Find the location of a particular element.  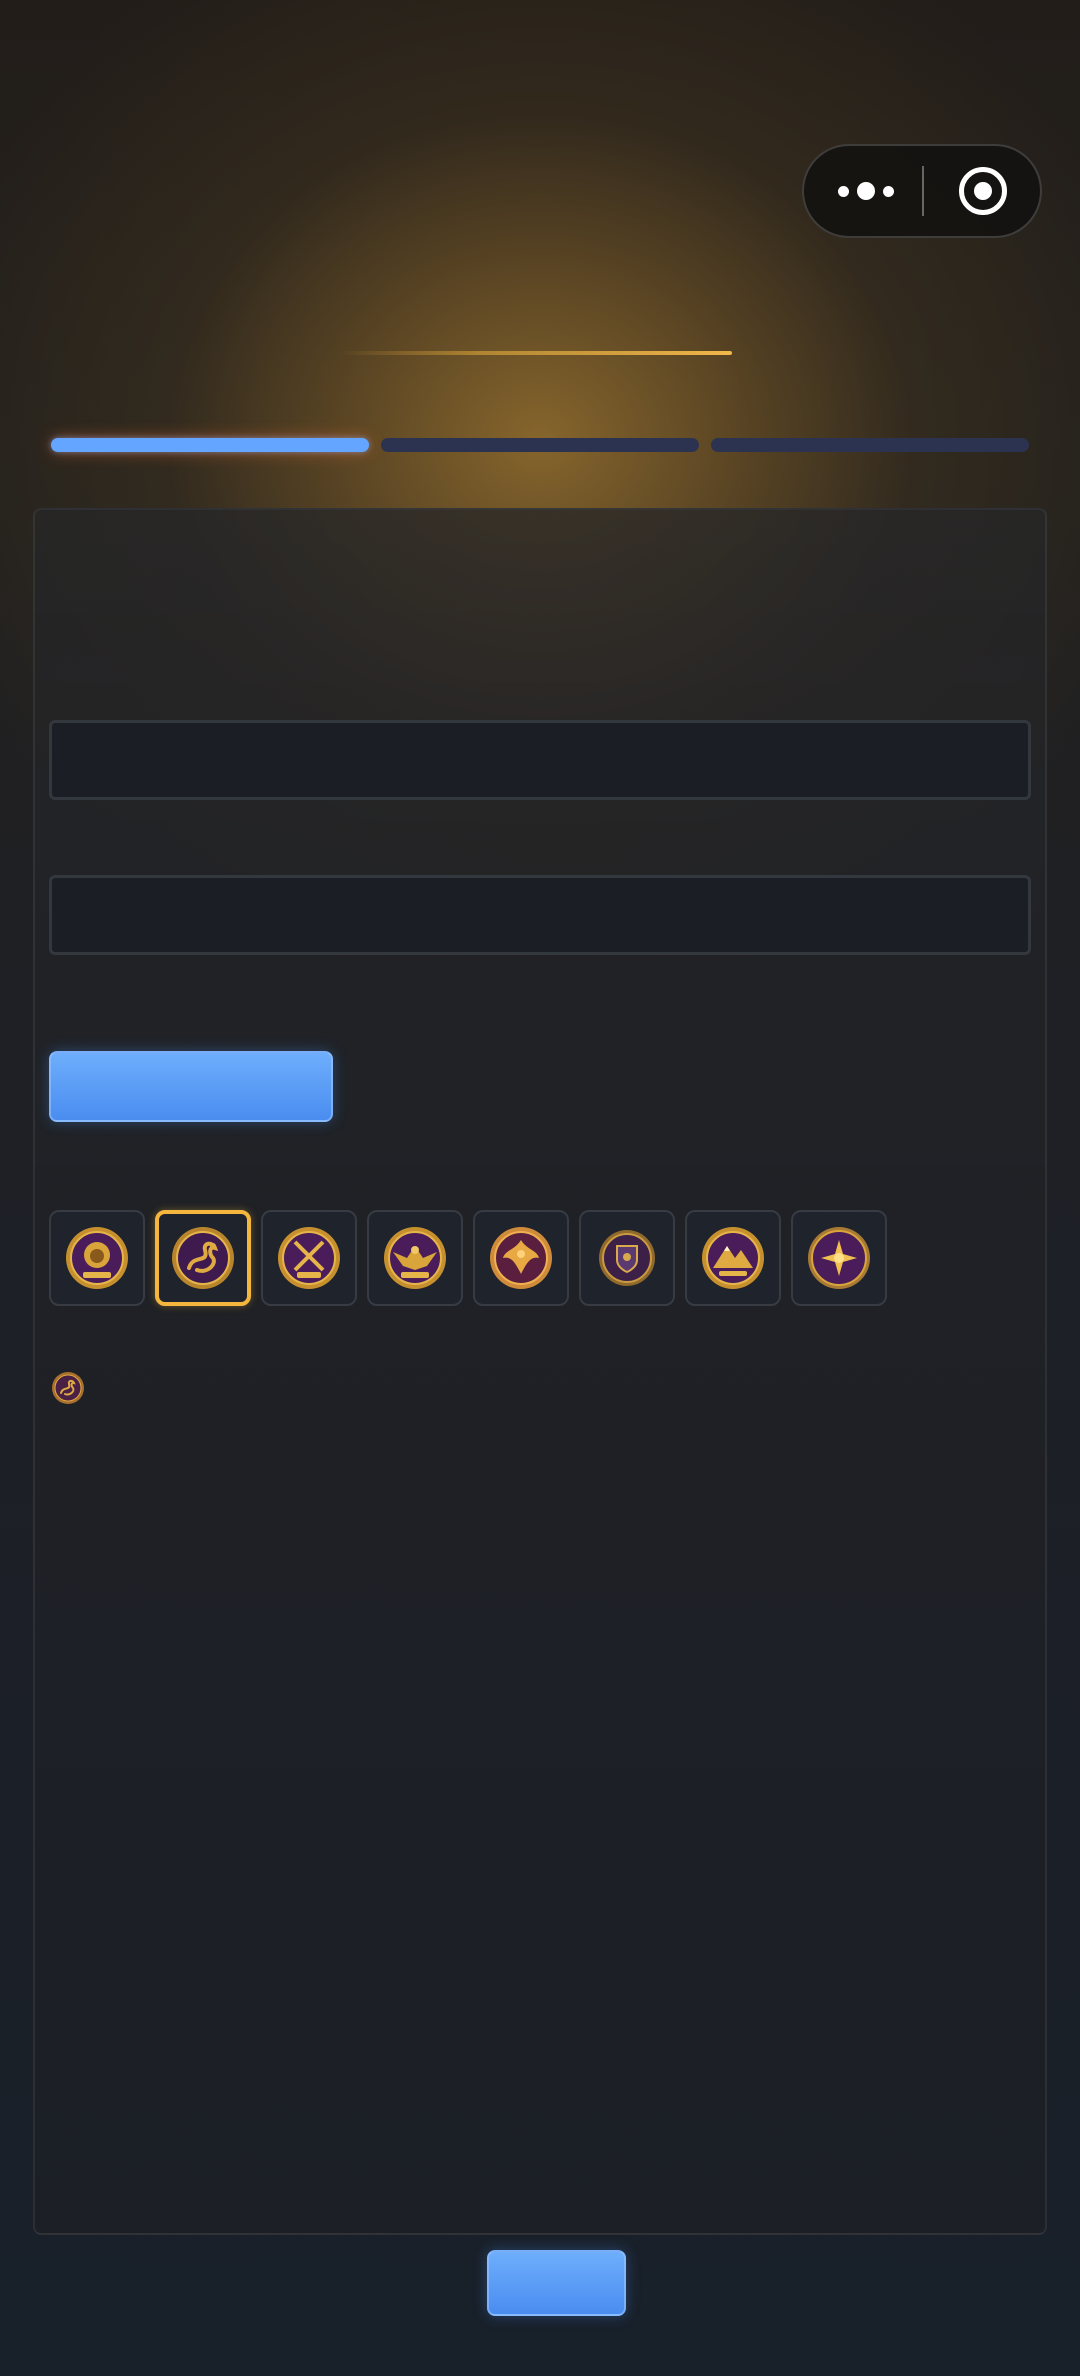

emblem-option-star is located at coordinates (839, 1258).